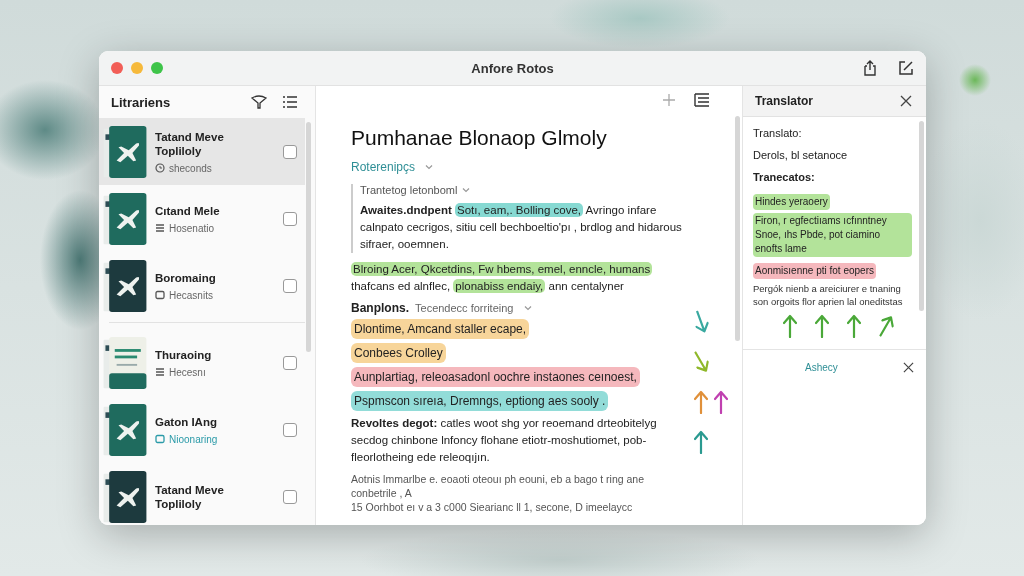  I want to click on book-list-item: Thuraoing Hecesnı, so click(202, 362).